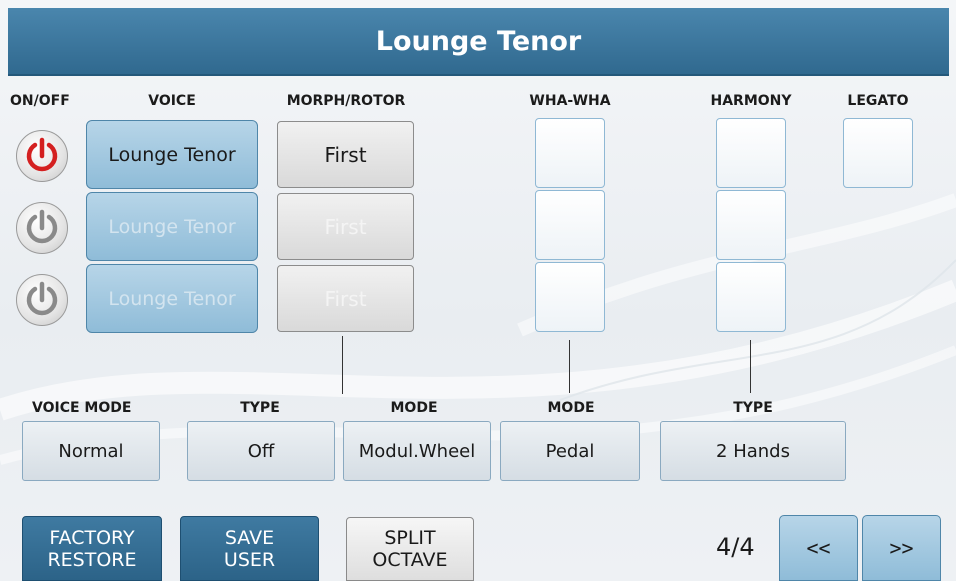 The image size is (956, 581). What do you see at coordinates (410, 538) in the screenshot?
I see `split-octave-label-1: SPLIT` at bounding box center [410, 538].